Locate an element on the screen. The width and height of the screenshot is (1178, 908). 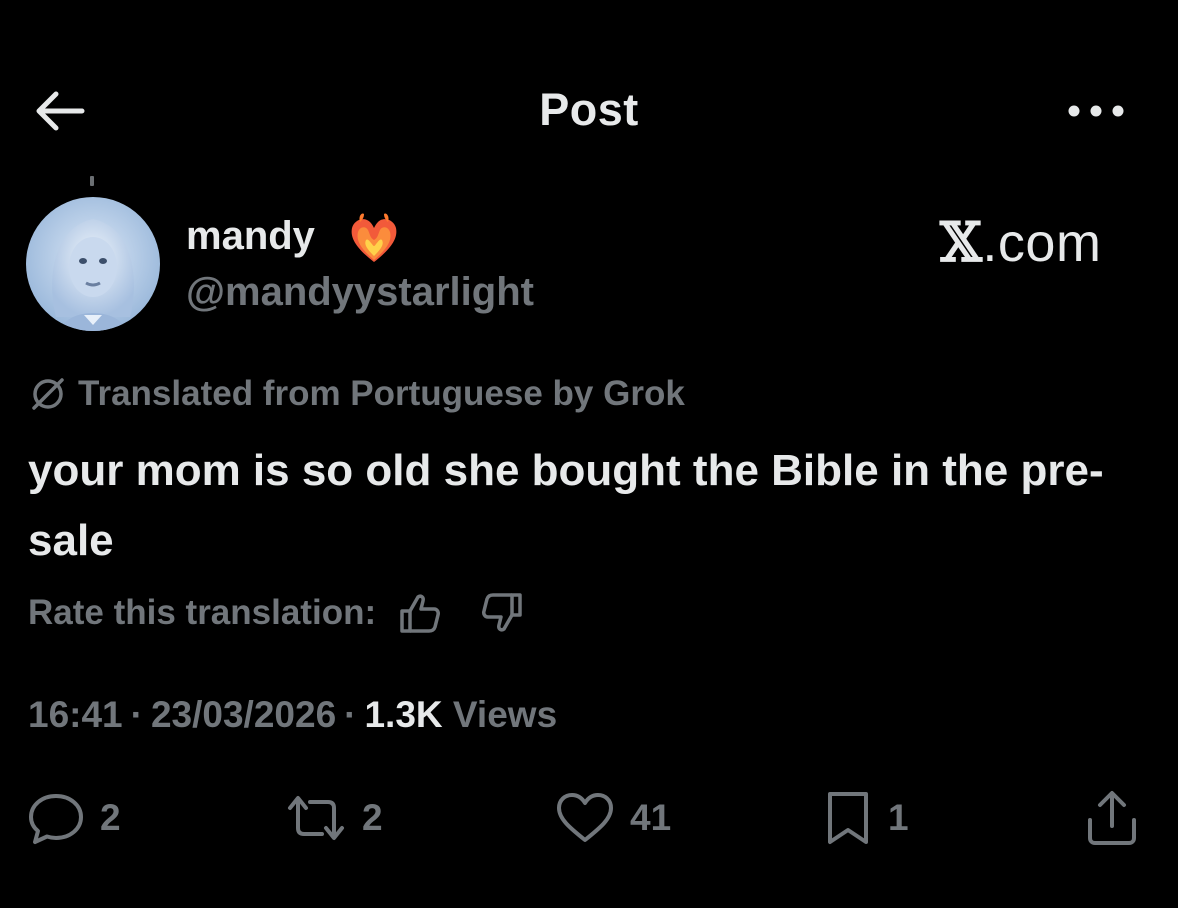
bookmark-count: 1 is located at coordinates (898, 817).